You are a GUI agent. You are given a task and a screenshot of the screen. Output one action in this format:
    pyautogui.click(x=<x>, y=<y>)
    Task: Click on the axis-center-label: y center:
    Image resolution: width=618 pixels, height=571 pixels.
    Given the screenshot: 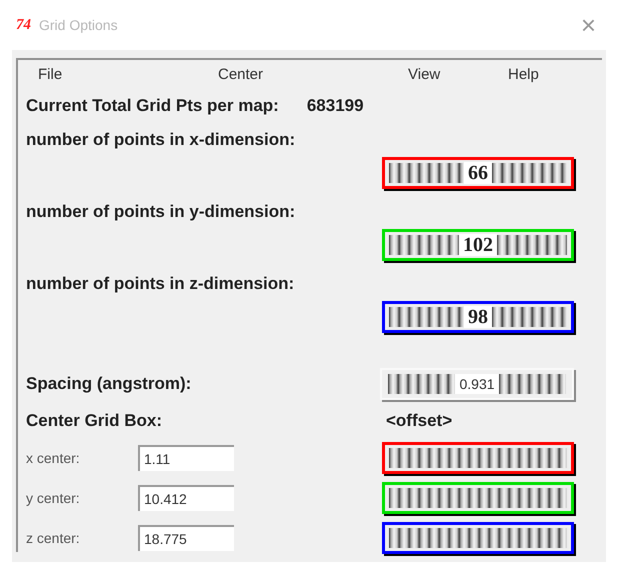 What is the action you would take?
    pyautogui.click(x=53, y=498)
    